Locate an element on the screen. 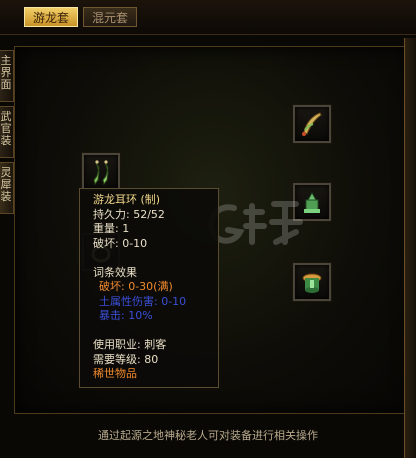 This screenshot has width=416, height=458. tab-hunyuan-set: 混元套 is located at coordinates (110, 17).